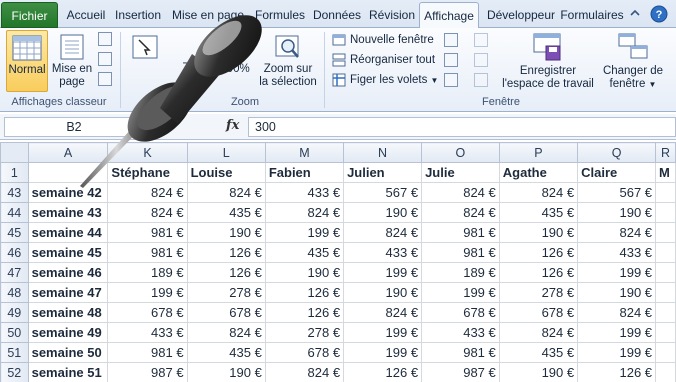 This screenshot has height=382, width=676. What do you see at coordinates (68, 372) in the screenshot?
I see `week-cell: semaine 51` at bounding box center [68, 372].